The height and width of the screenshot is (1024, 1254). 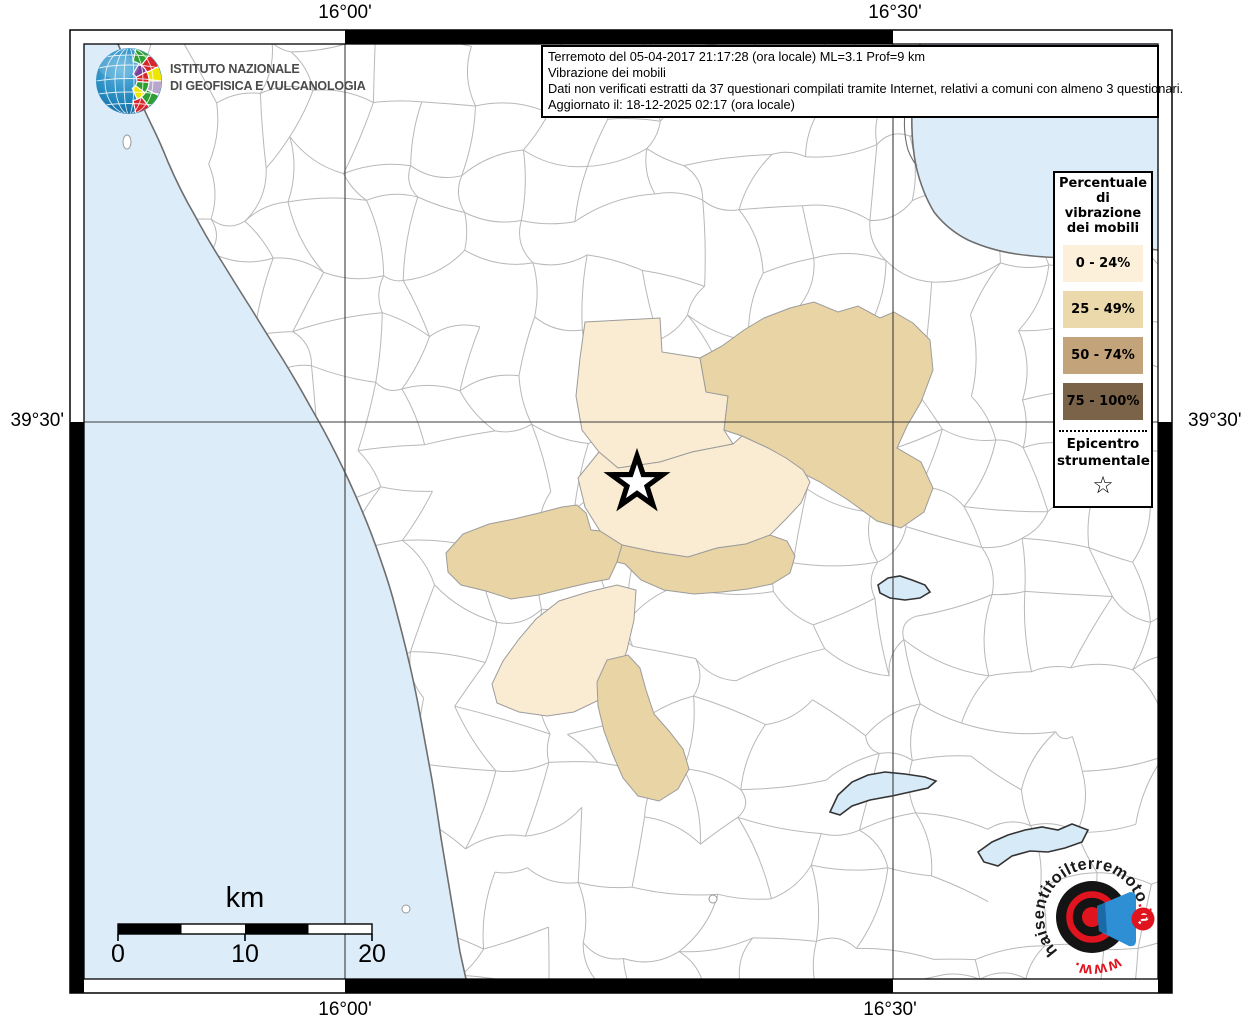 What do you see at coordinates (1103, 401) in the screenshot?
I see `legend-swatch: 75 - 100%` at bounding box center [1103, 401].